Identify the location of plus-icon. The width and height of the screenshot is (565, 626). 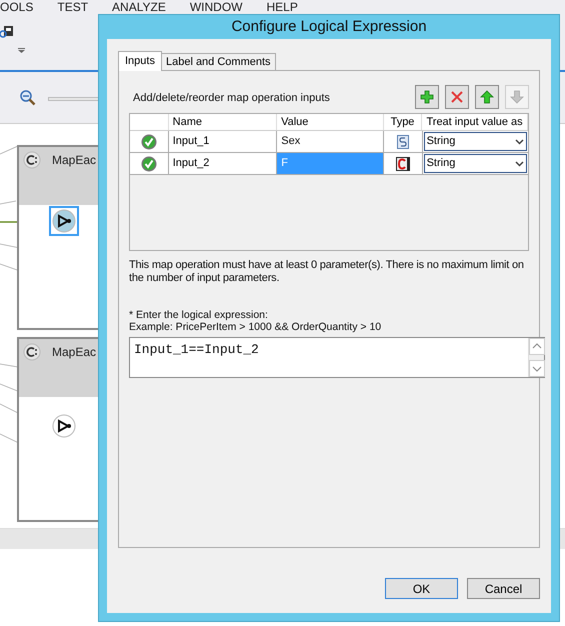
(427, 97).